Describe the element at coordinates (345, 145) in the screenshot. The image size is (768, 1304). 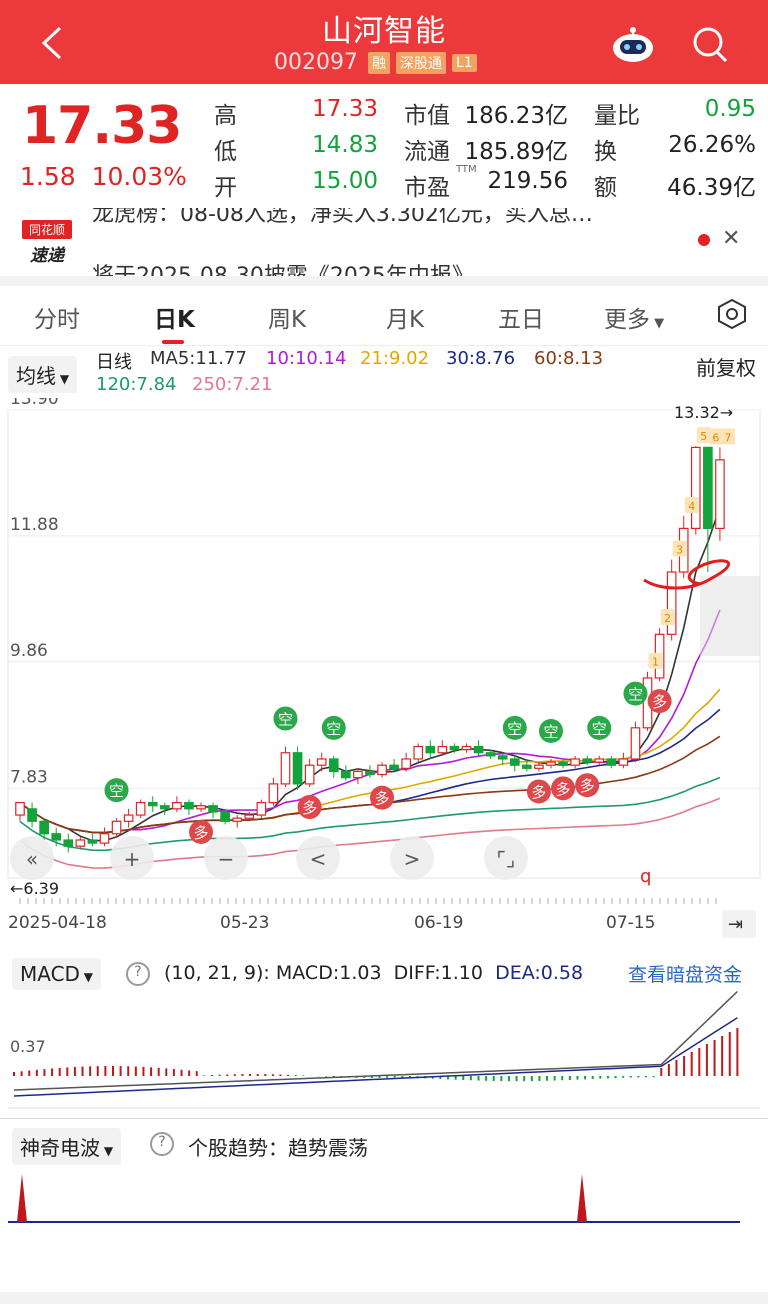
I see `value-low: 14.83` at that location.